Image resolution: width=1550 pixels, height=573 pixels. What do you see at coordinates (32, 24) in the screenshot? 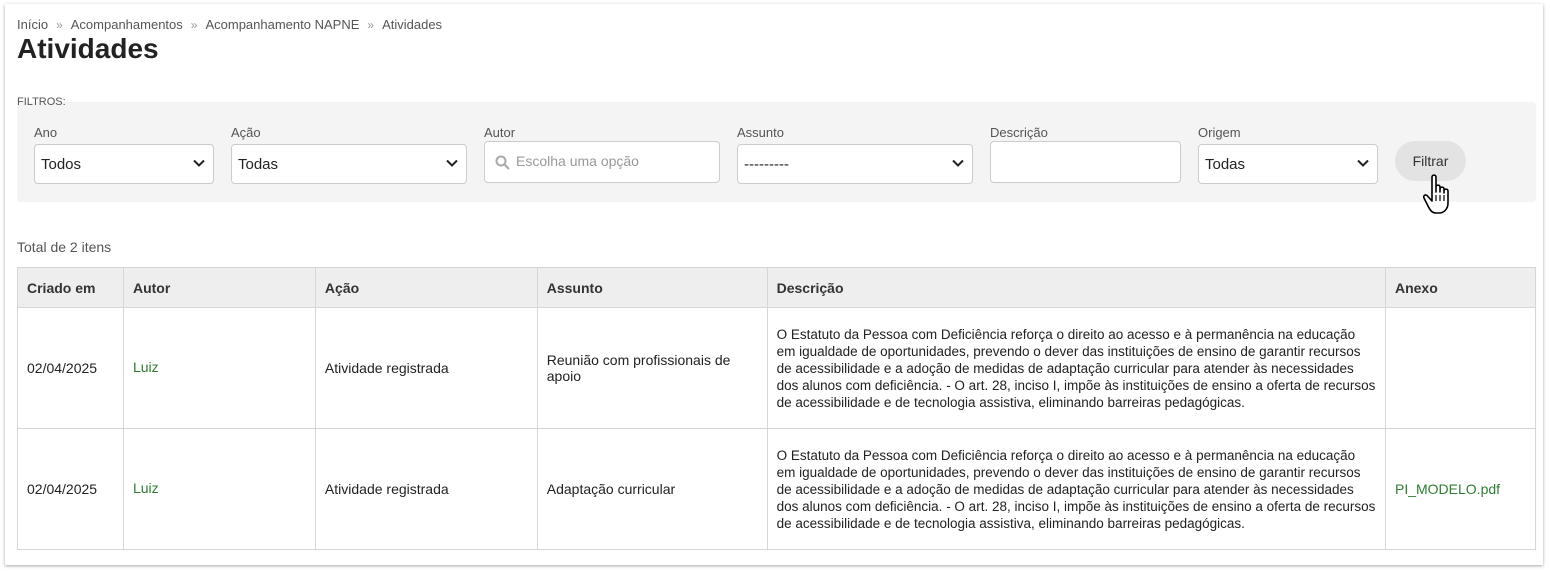
I see `breadcrumb-inicio: Início` at bounding box center [32, 24].